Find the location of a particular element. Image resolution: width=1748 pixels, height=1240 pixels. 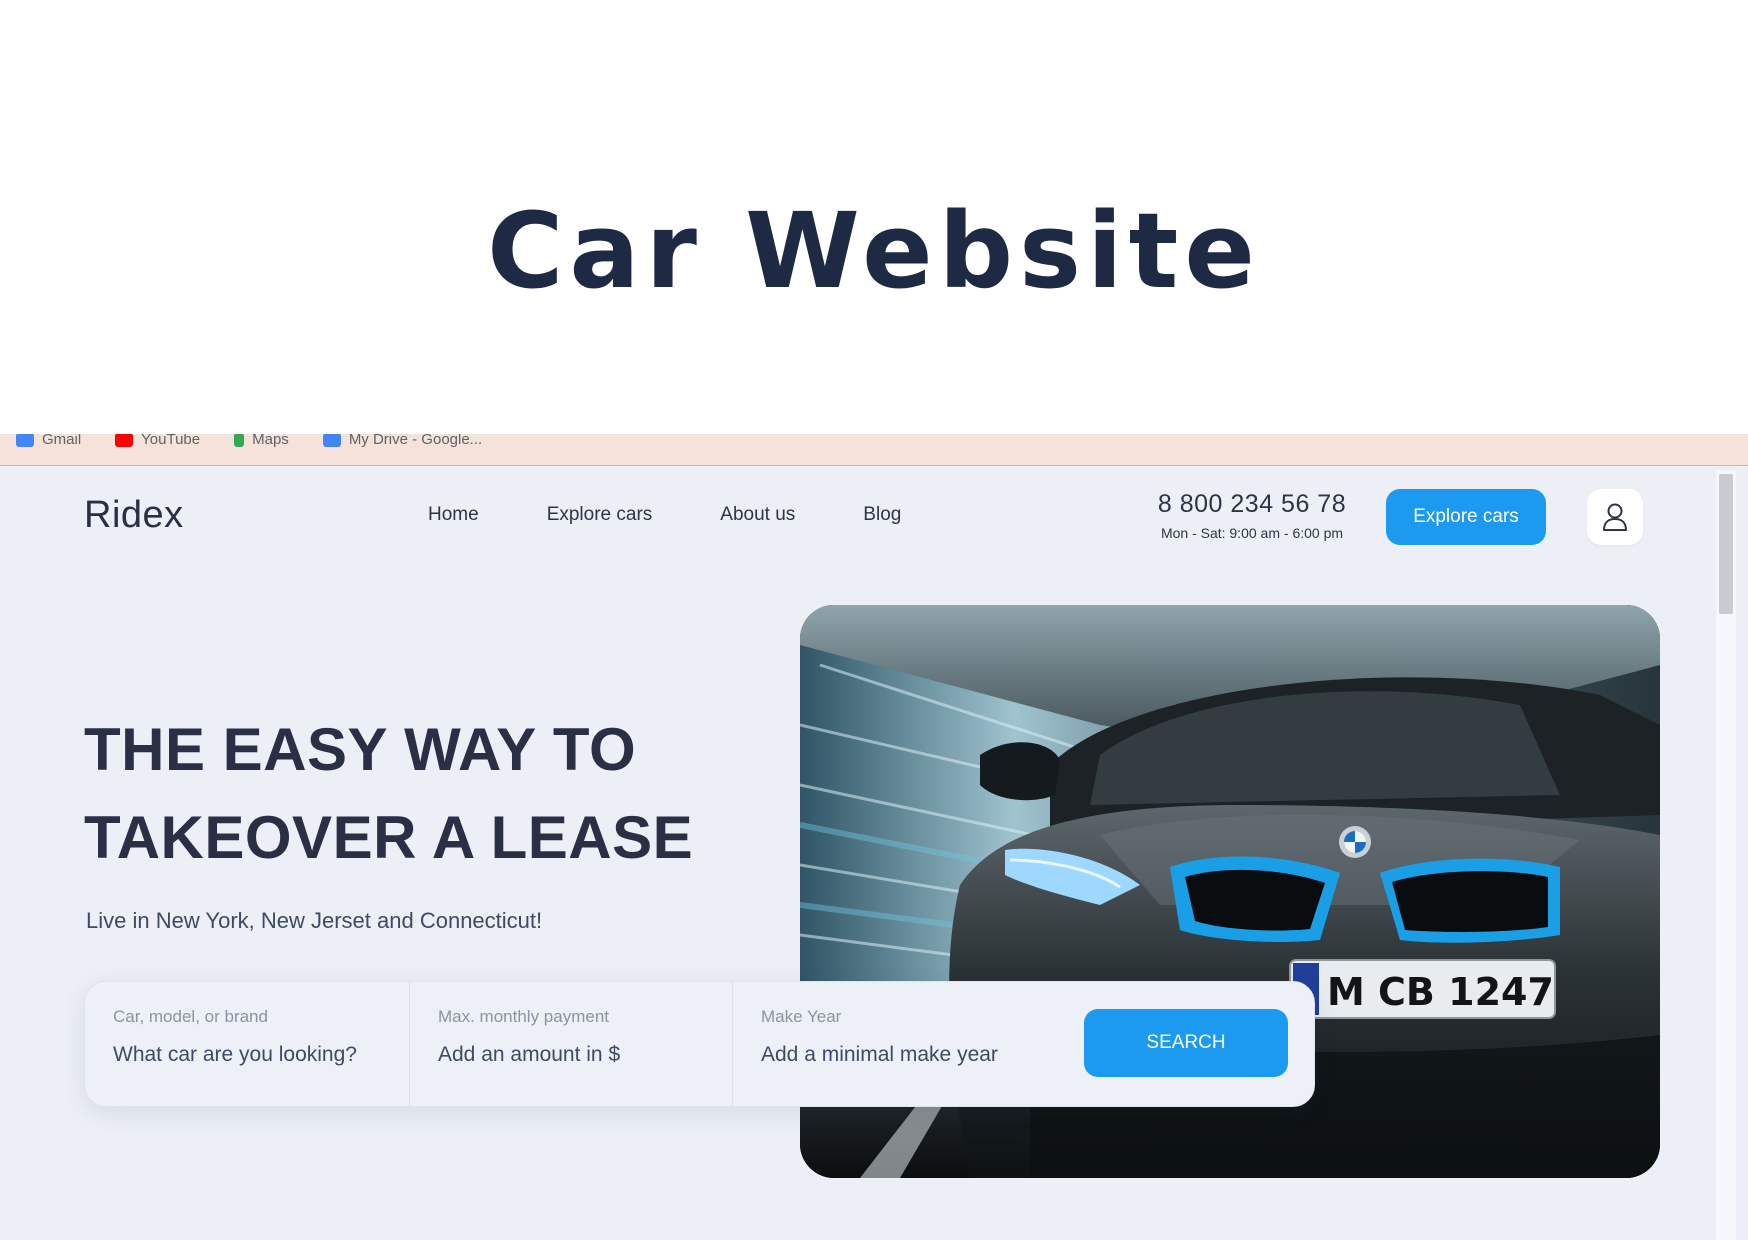

bookmark-label: Gmail is located at coordinates (62, 441).